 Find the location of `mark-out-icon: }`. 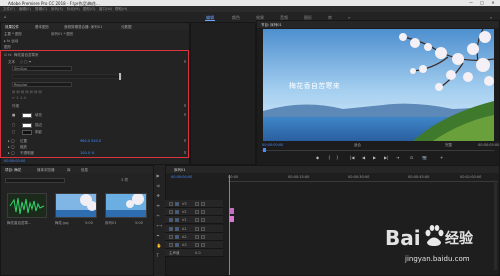

mark-out-icon: } is located at coordinates (337, 157).